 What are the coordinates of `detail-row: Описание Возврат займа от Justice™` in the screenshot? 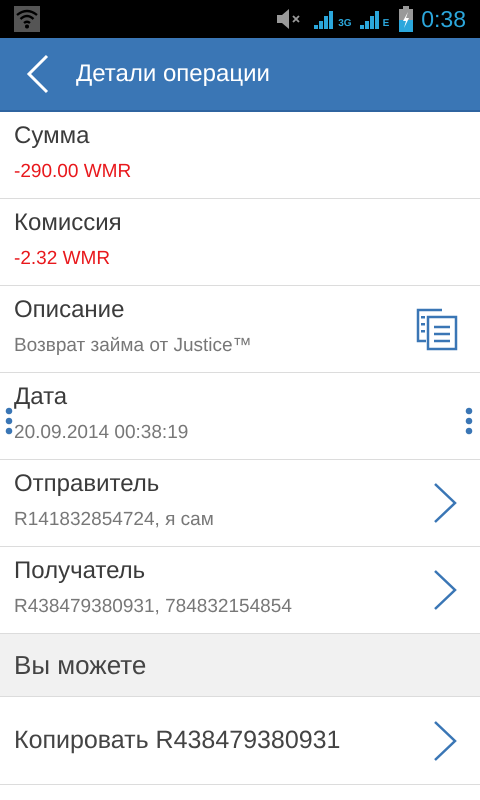 It's located at (240, 329).